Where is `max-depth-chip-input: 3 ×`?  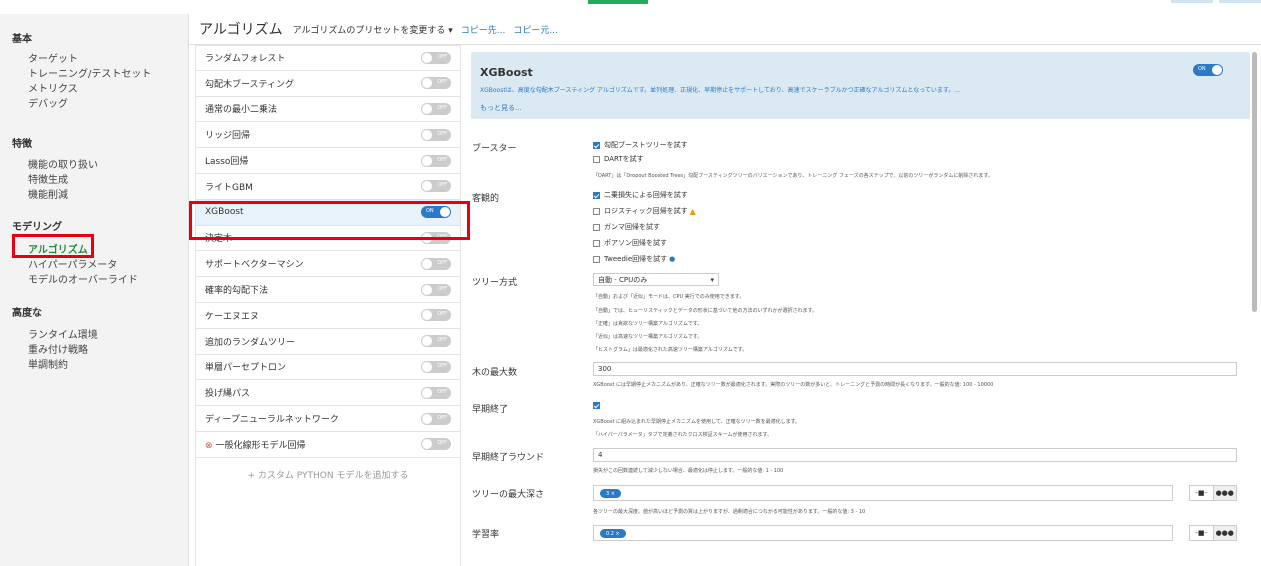
max-depth-chip-input: 3 × is located at coordinates (883, 493).